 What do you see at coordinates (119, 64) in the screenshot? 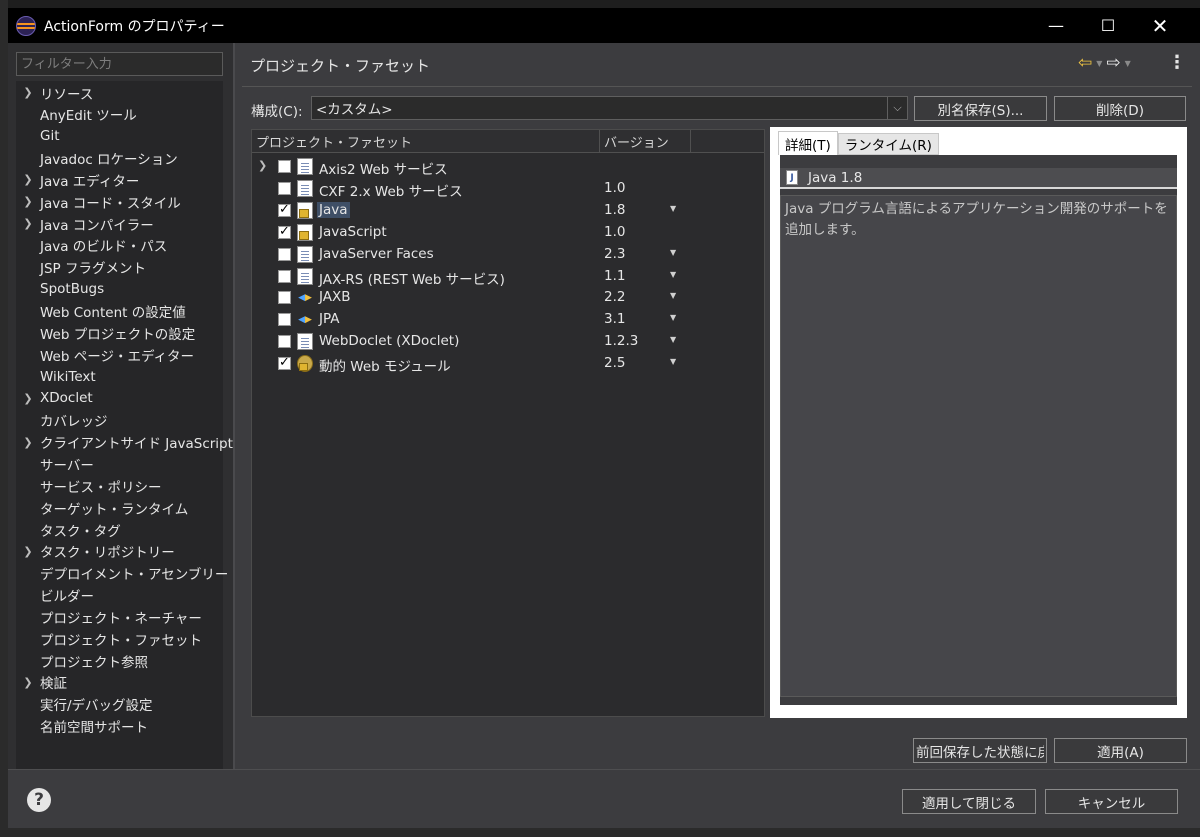
I see `filter-input` at bounding box center [119, 64].